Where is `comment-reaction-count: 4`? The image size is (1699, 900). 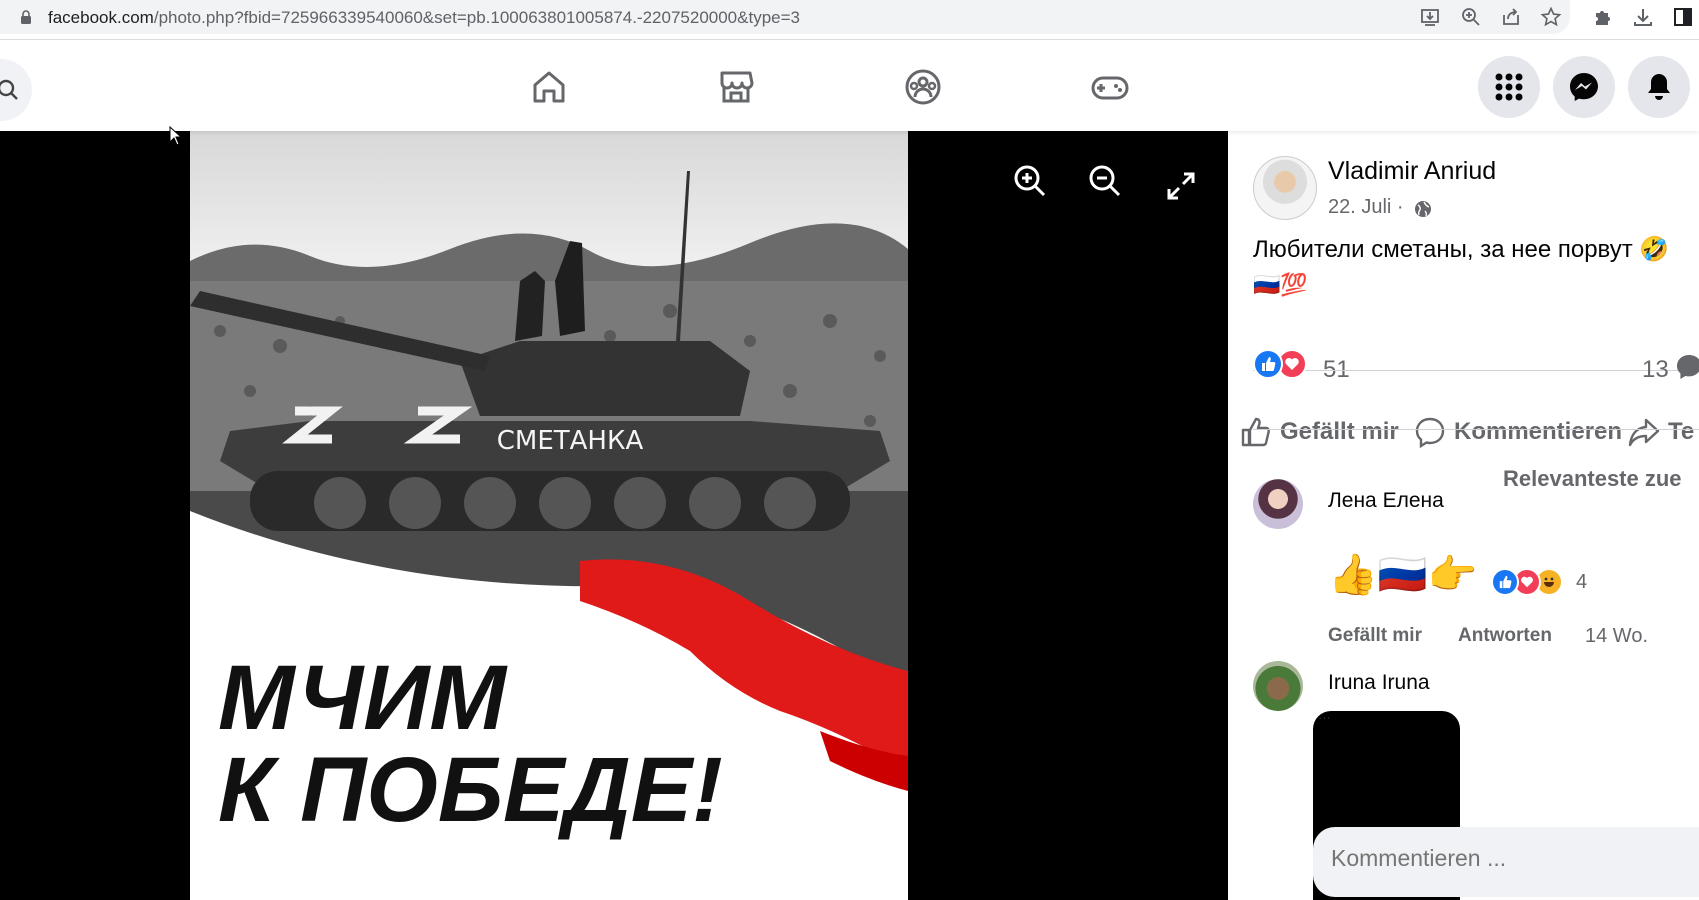
comment-reaction-count: 4 is located at coordinates (1581, 582).